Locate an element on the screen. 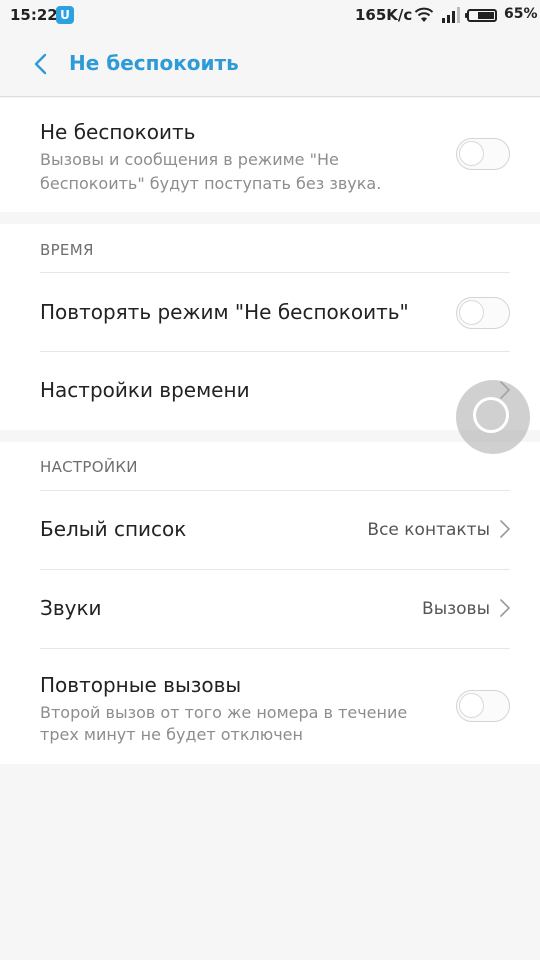 This screenshot has height=960, width=540. whitelist-title: Белый список is located at coordinates (113, 529).